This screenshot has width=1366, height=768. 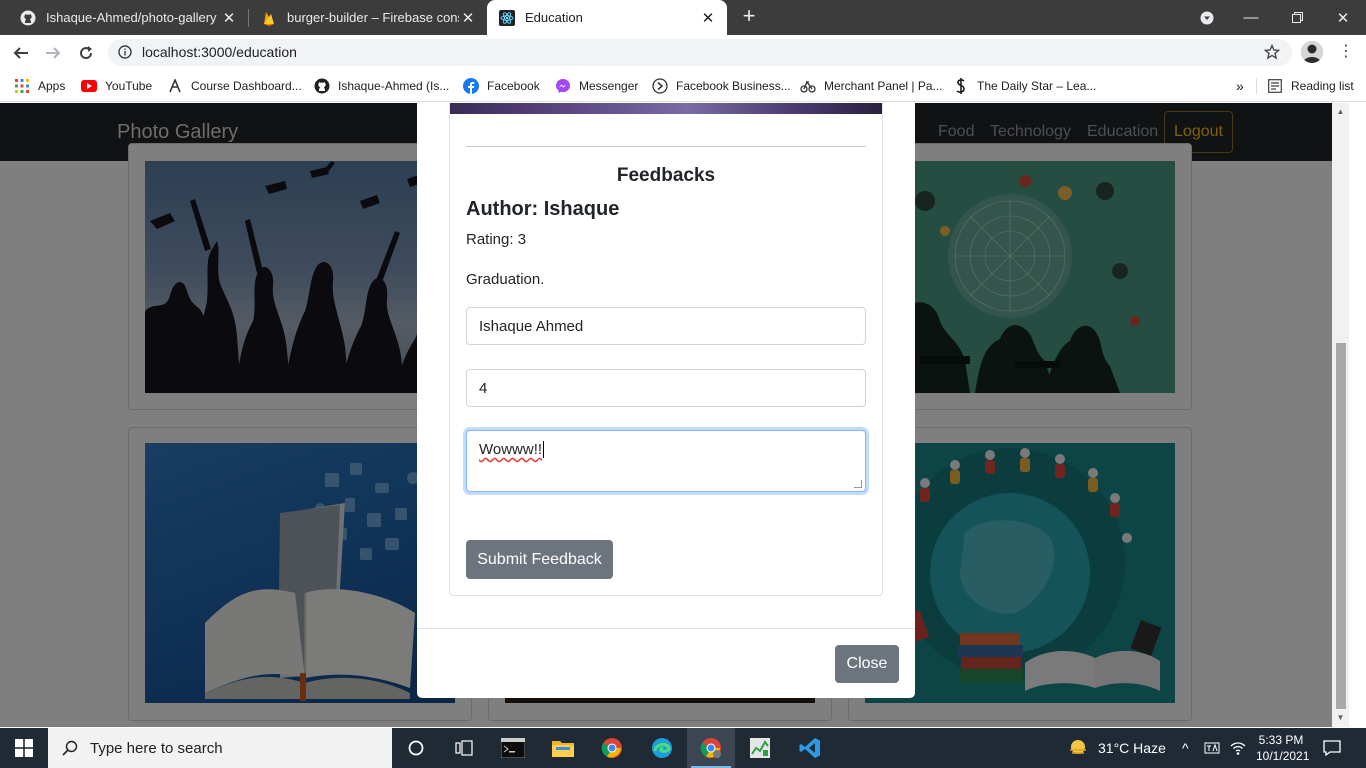 What do you see at coordinates (511, 449) in the screenshot?
I see `comment-value: Wowww!!` at bounding box center [511, 449].